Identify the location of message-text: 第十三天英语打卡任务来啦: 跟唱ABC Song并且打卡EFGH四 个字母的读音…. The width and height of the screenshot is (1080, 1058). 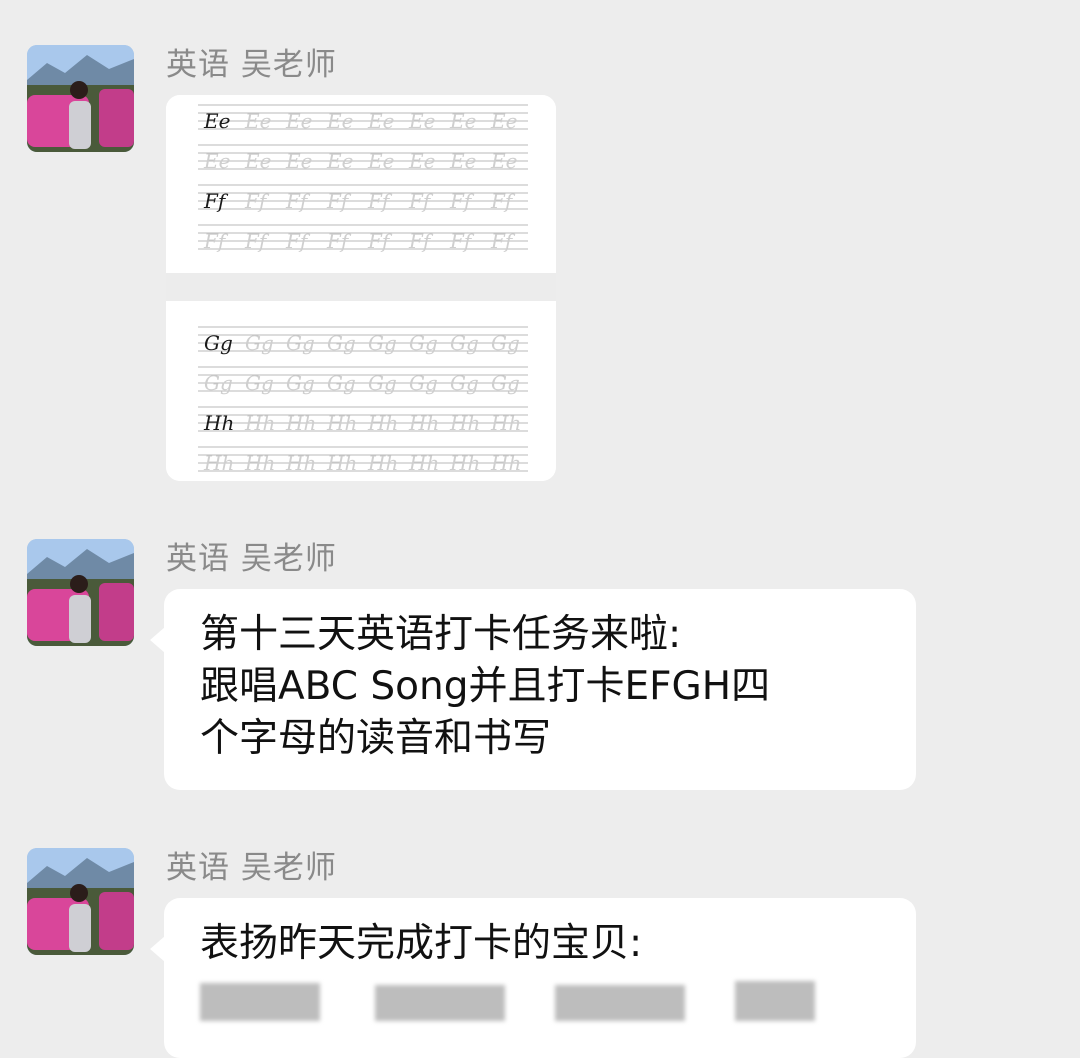
(485, 686).